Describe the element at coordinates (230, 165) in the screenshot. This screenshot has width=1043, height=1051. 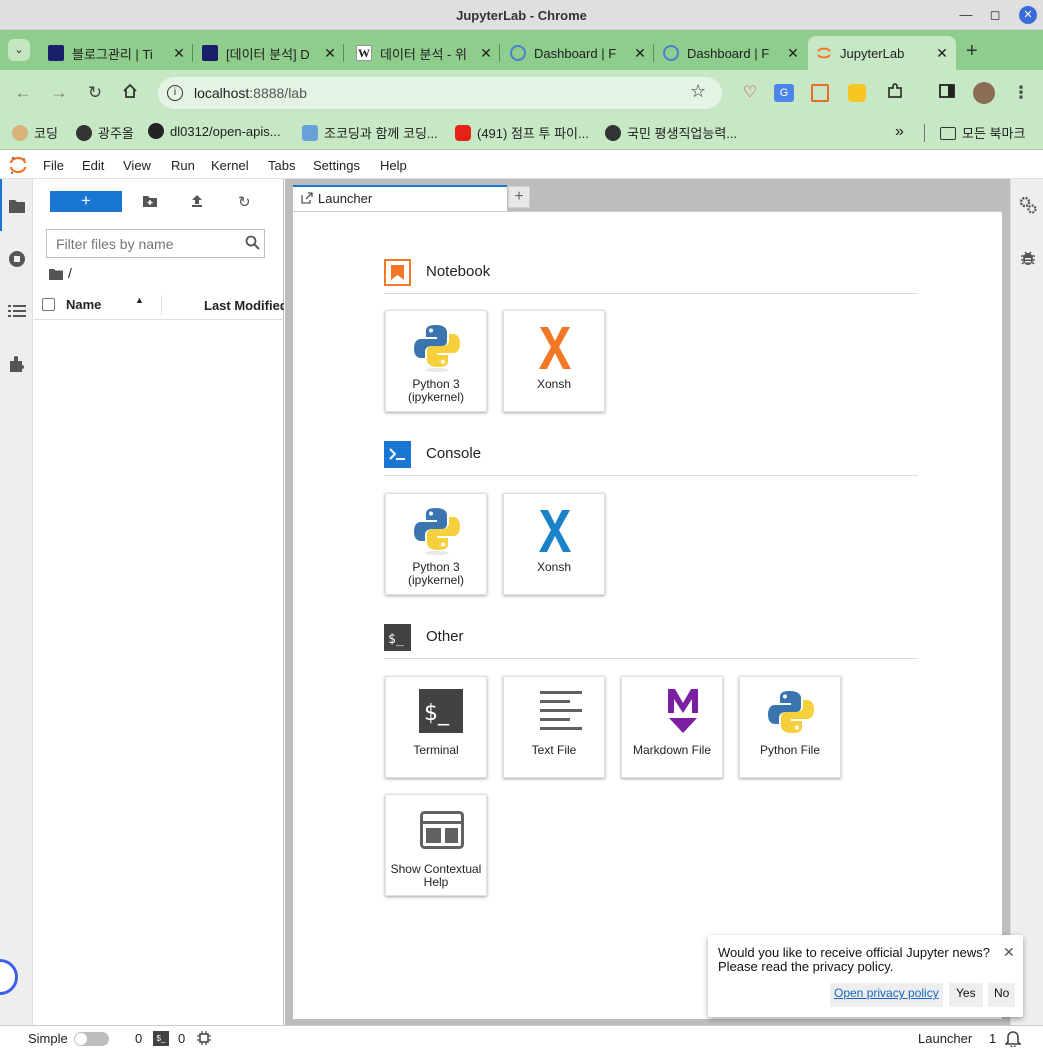
I see `menu-kernel: Kernel` at that location.